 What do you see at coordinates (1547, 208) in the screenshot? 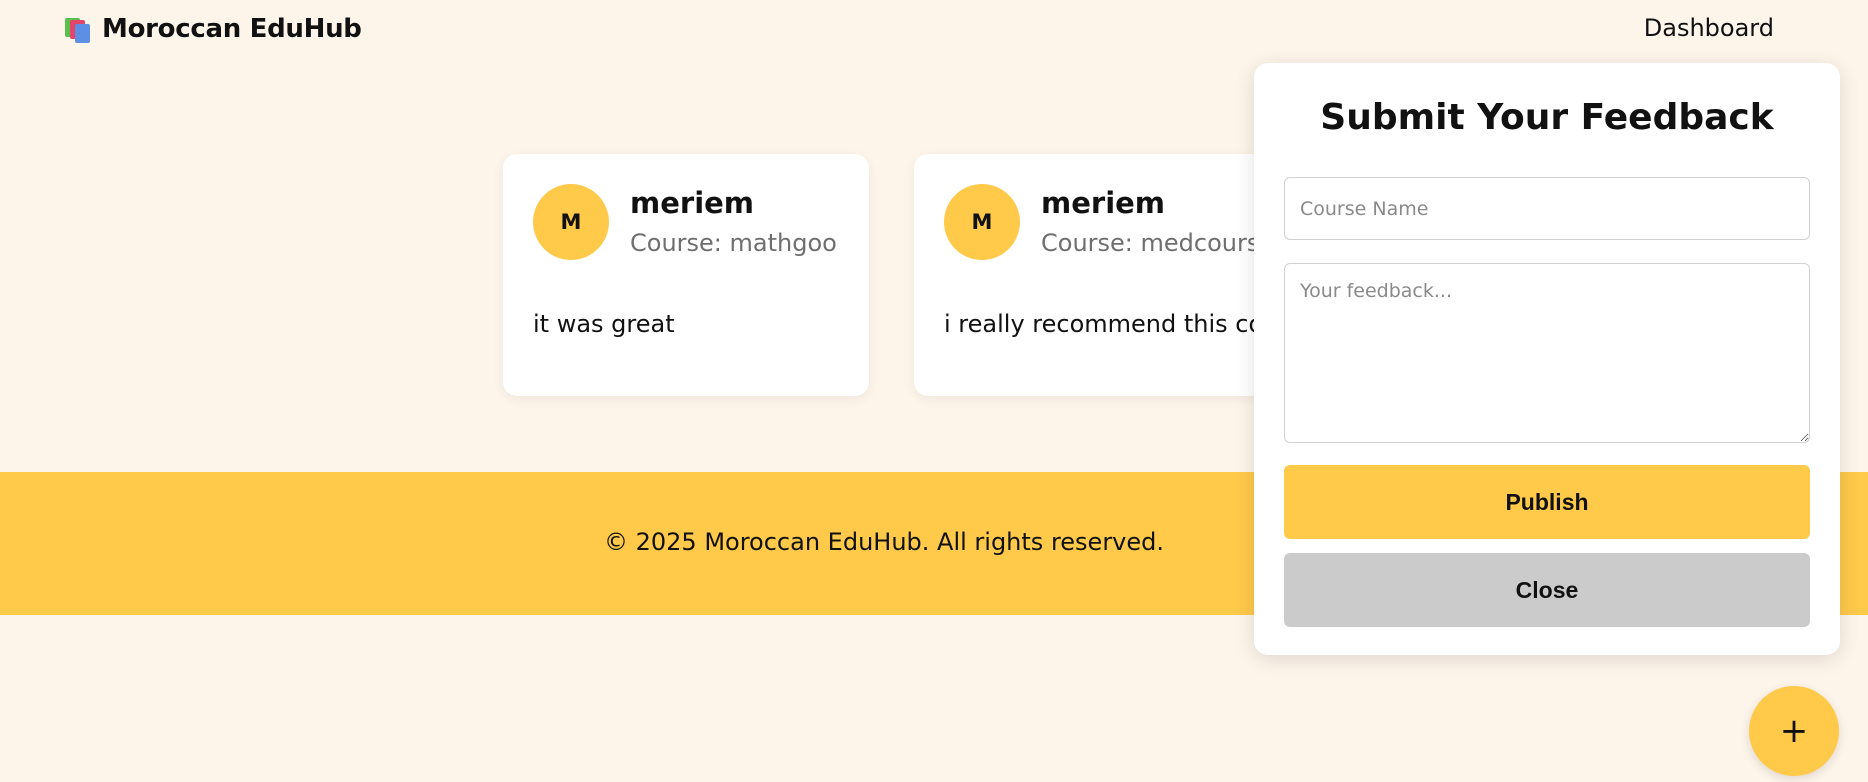
I see `course-name-input` at bounding box center [1547, 208].